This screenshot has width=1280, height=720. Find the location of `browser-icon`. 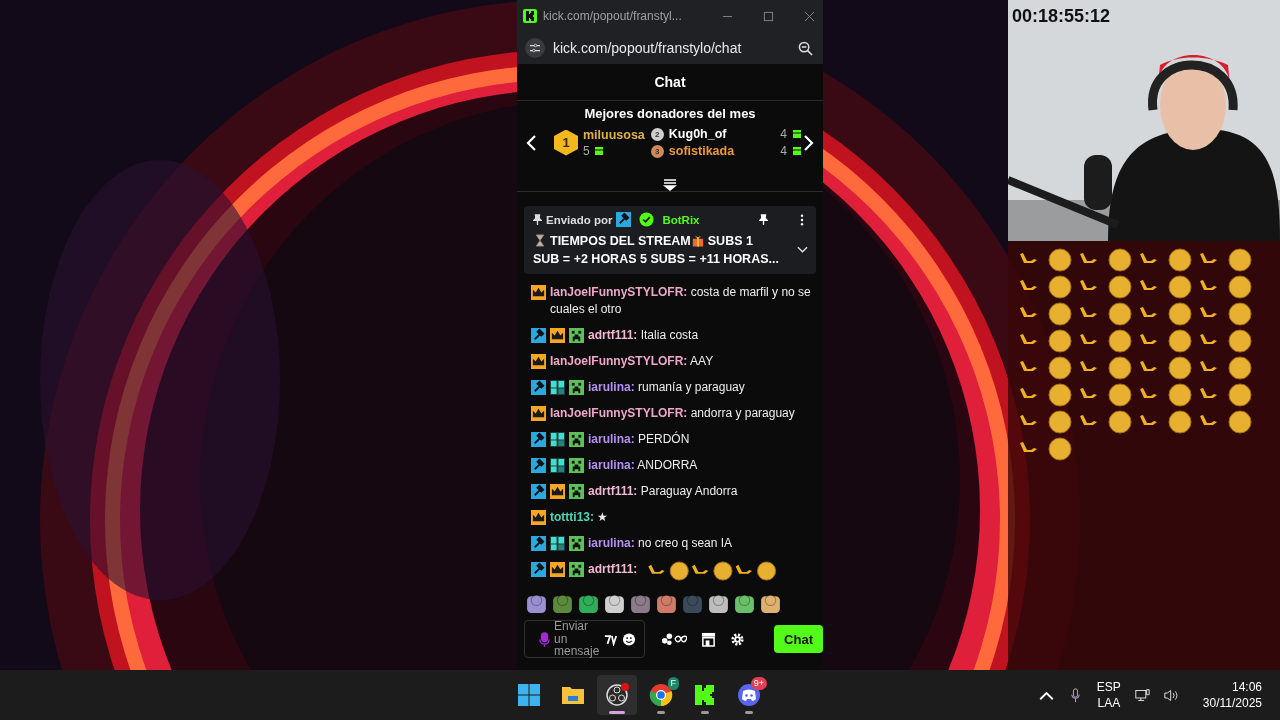

browser-icon is located at coordinates (661, 695).